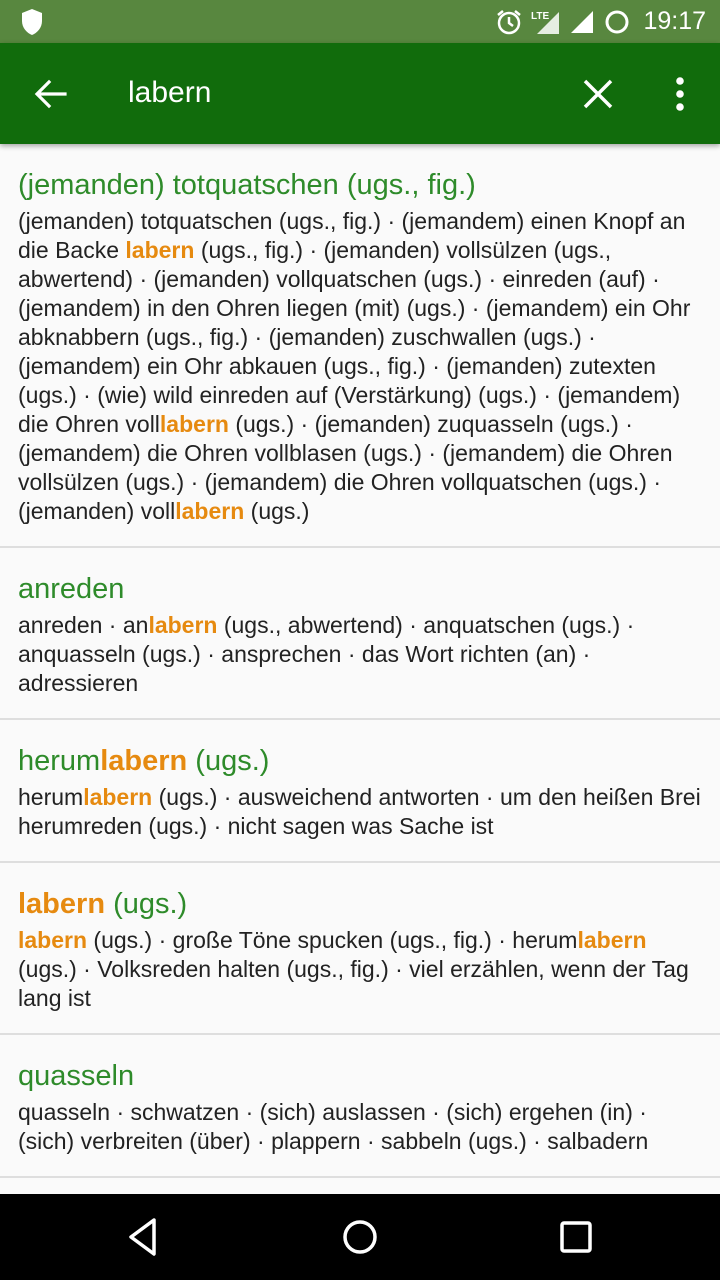 The image size is (720, 1280). I want to click on entry-title: herumlabern (ugs.), so click(144, 761).